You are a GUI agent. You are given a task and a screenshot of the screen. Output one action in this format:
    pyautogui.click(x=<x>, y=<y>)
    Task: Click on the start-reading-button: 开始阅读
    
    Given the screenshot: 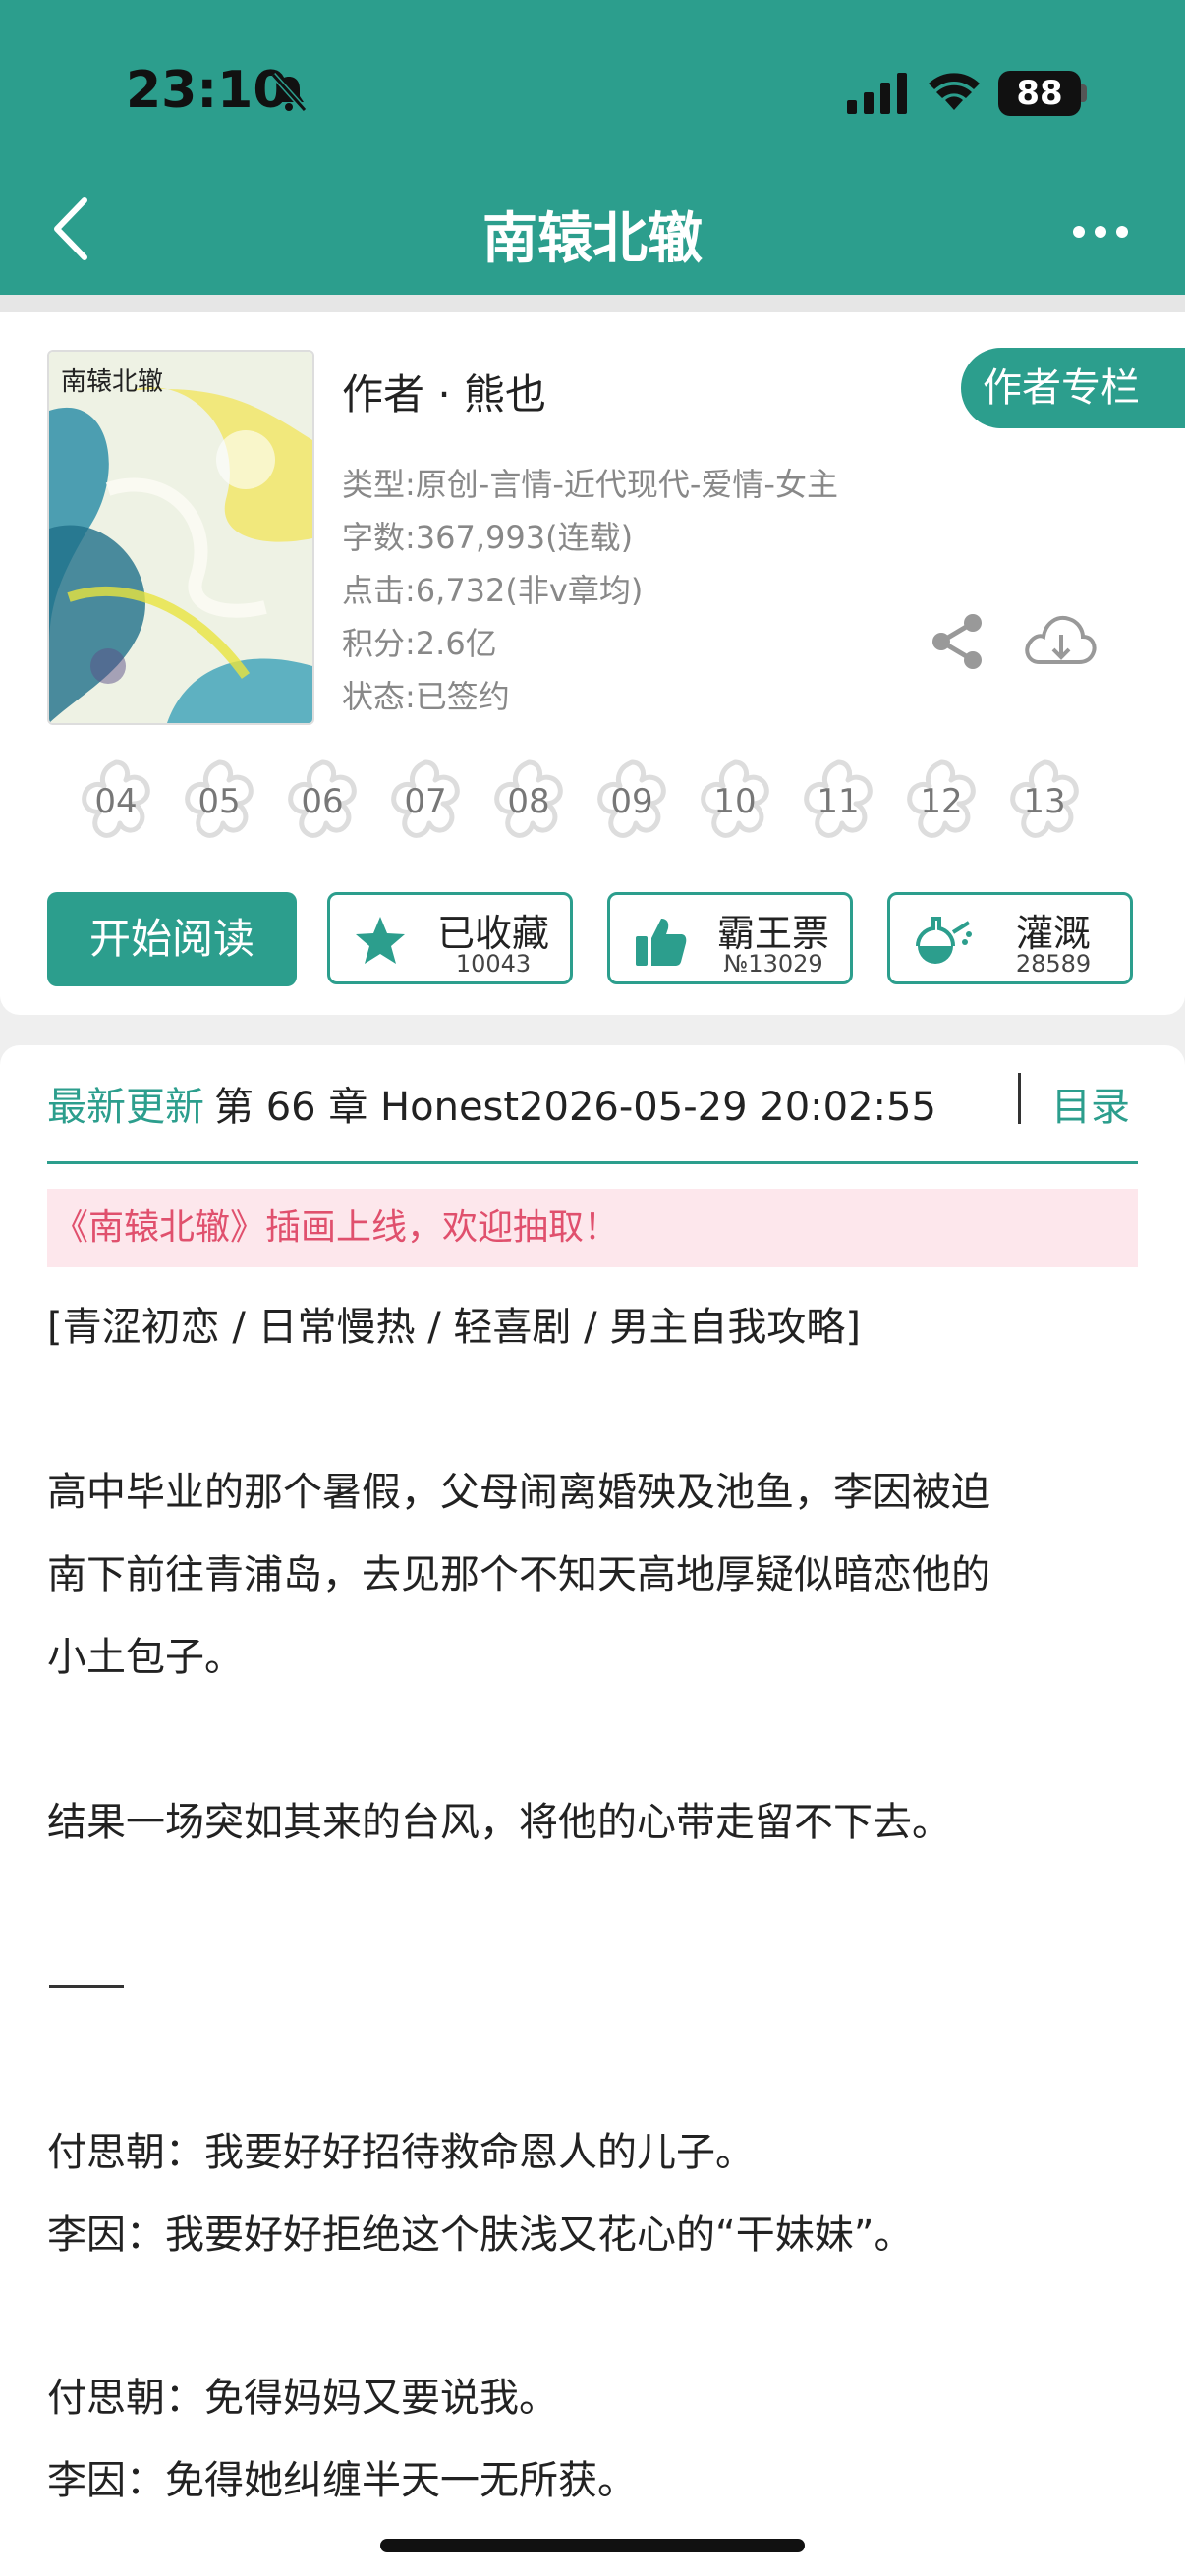 What is the action you would take?
    pyautogui.click(x=172, y=939)
    